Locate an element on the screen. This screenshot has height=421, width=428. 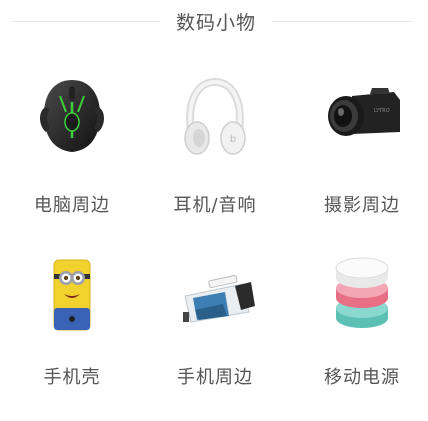
phone-lens-clip-icon is located at coordinates (219, 299).